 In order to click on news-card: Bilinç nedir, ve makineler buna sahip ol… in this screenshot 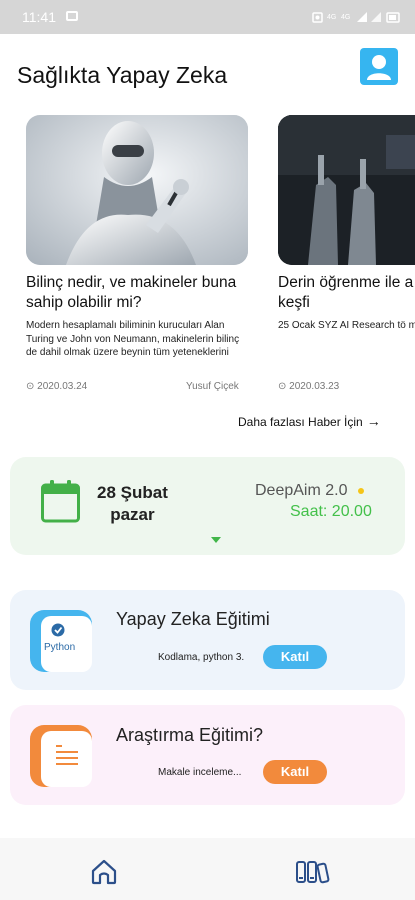, I will do `click(137, 237)`.